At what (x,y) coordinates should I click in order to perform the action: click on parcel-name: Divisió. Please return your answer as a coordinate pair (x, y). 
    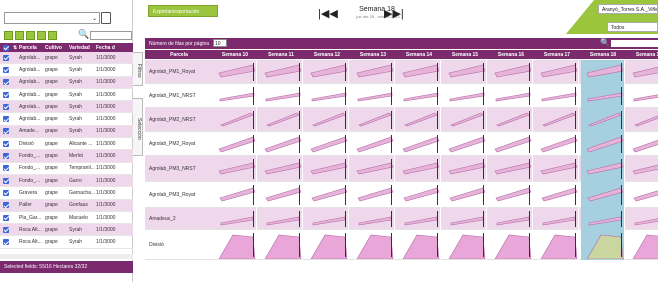
    Looking at the image, I should click on (156, 245).